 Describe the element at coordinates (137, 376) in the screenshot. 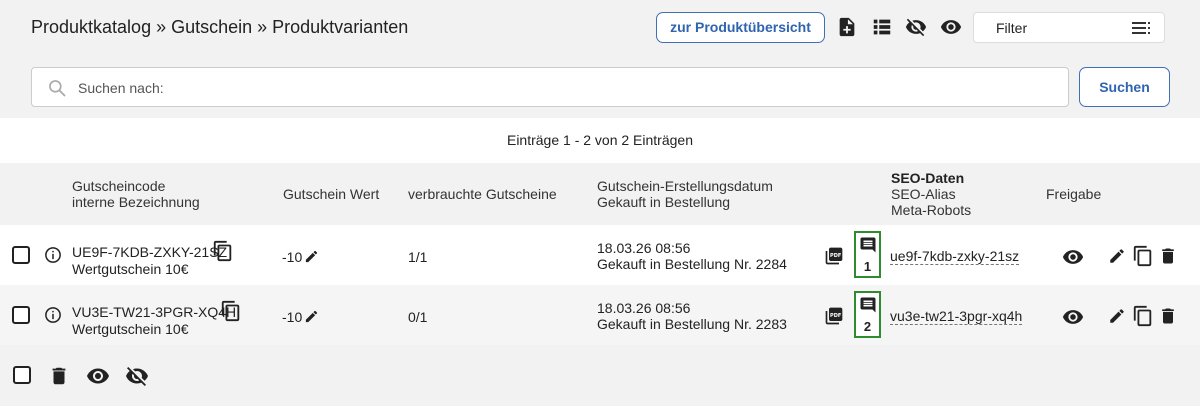

I see `bulk-hide-icon` at that location.